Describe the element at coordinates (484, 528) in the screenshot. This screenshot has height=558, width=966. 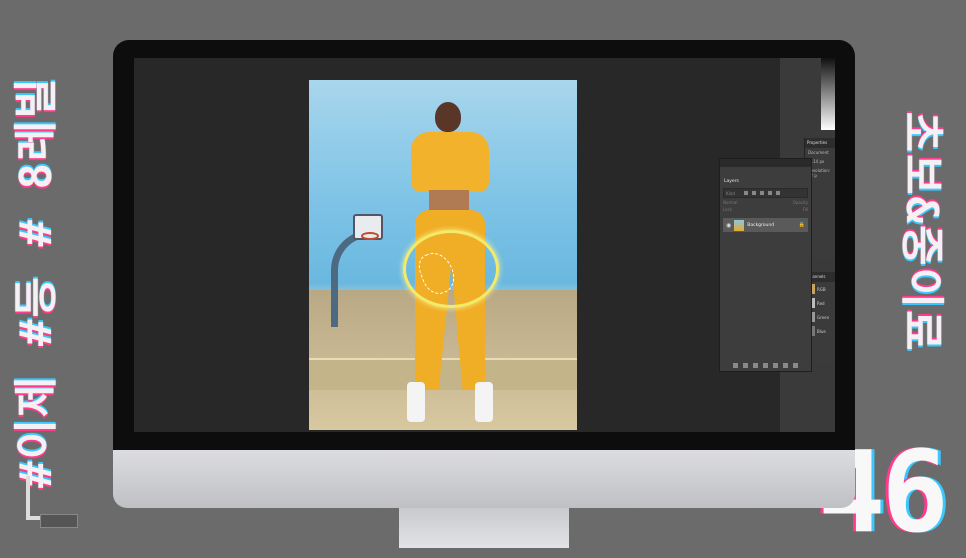
I see `monitor-stand` at that location.